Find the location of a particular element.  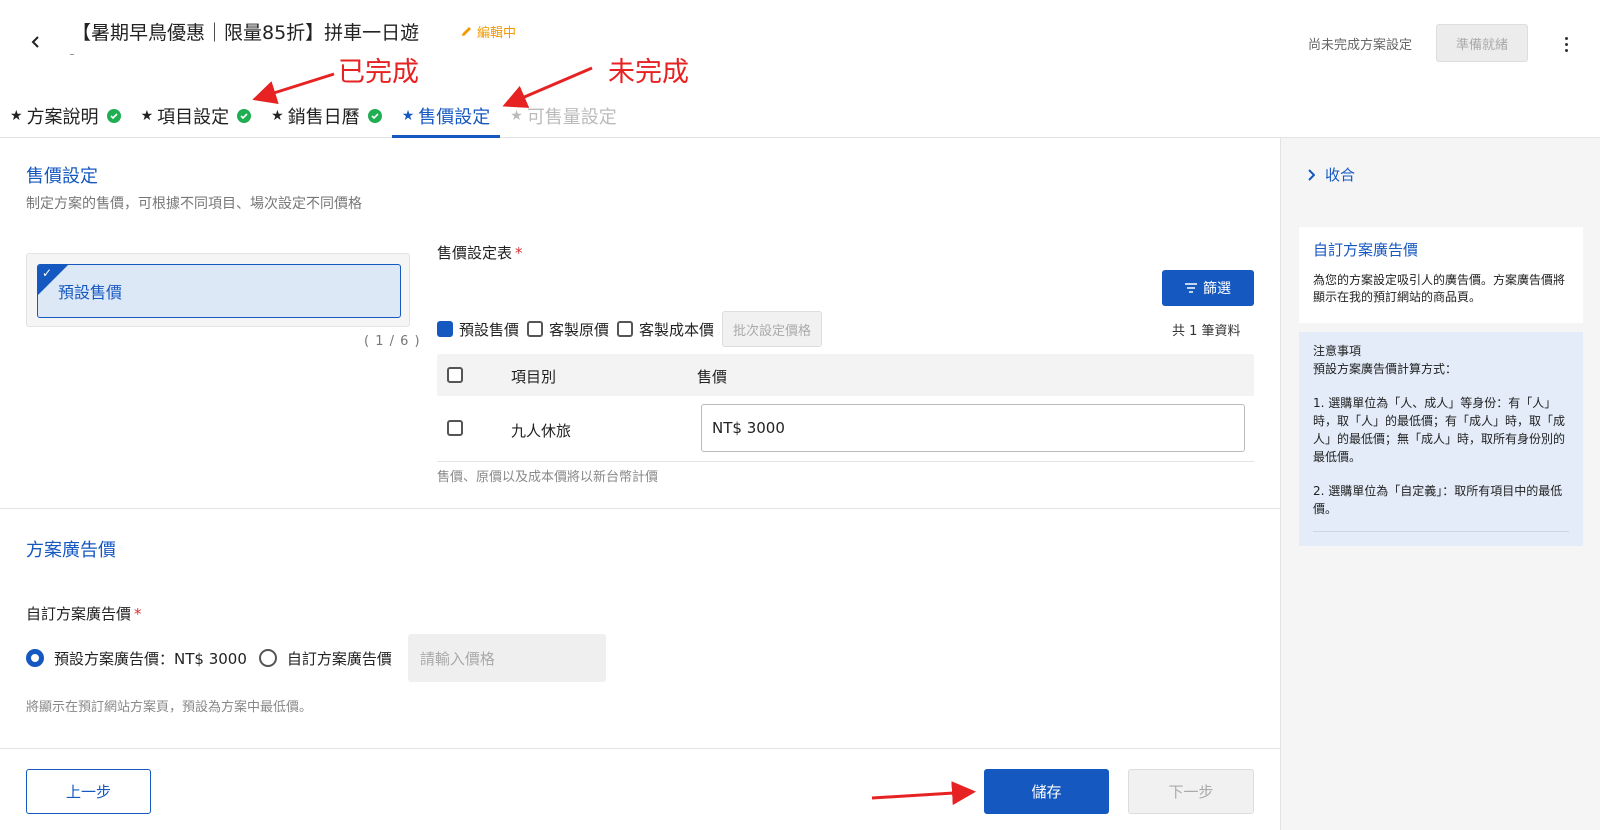

collapse-label: 收合 is located at coordinates (1340, 175).